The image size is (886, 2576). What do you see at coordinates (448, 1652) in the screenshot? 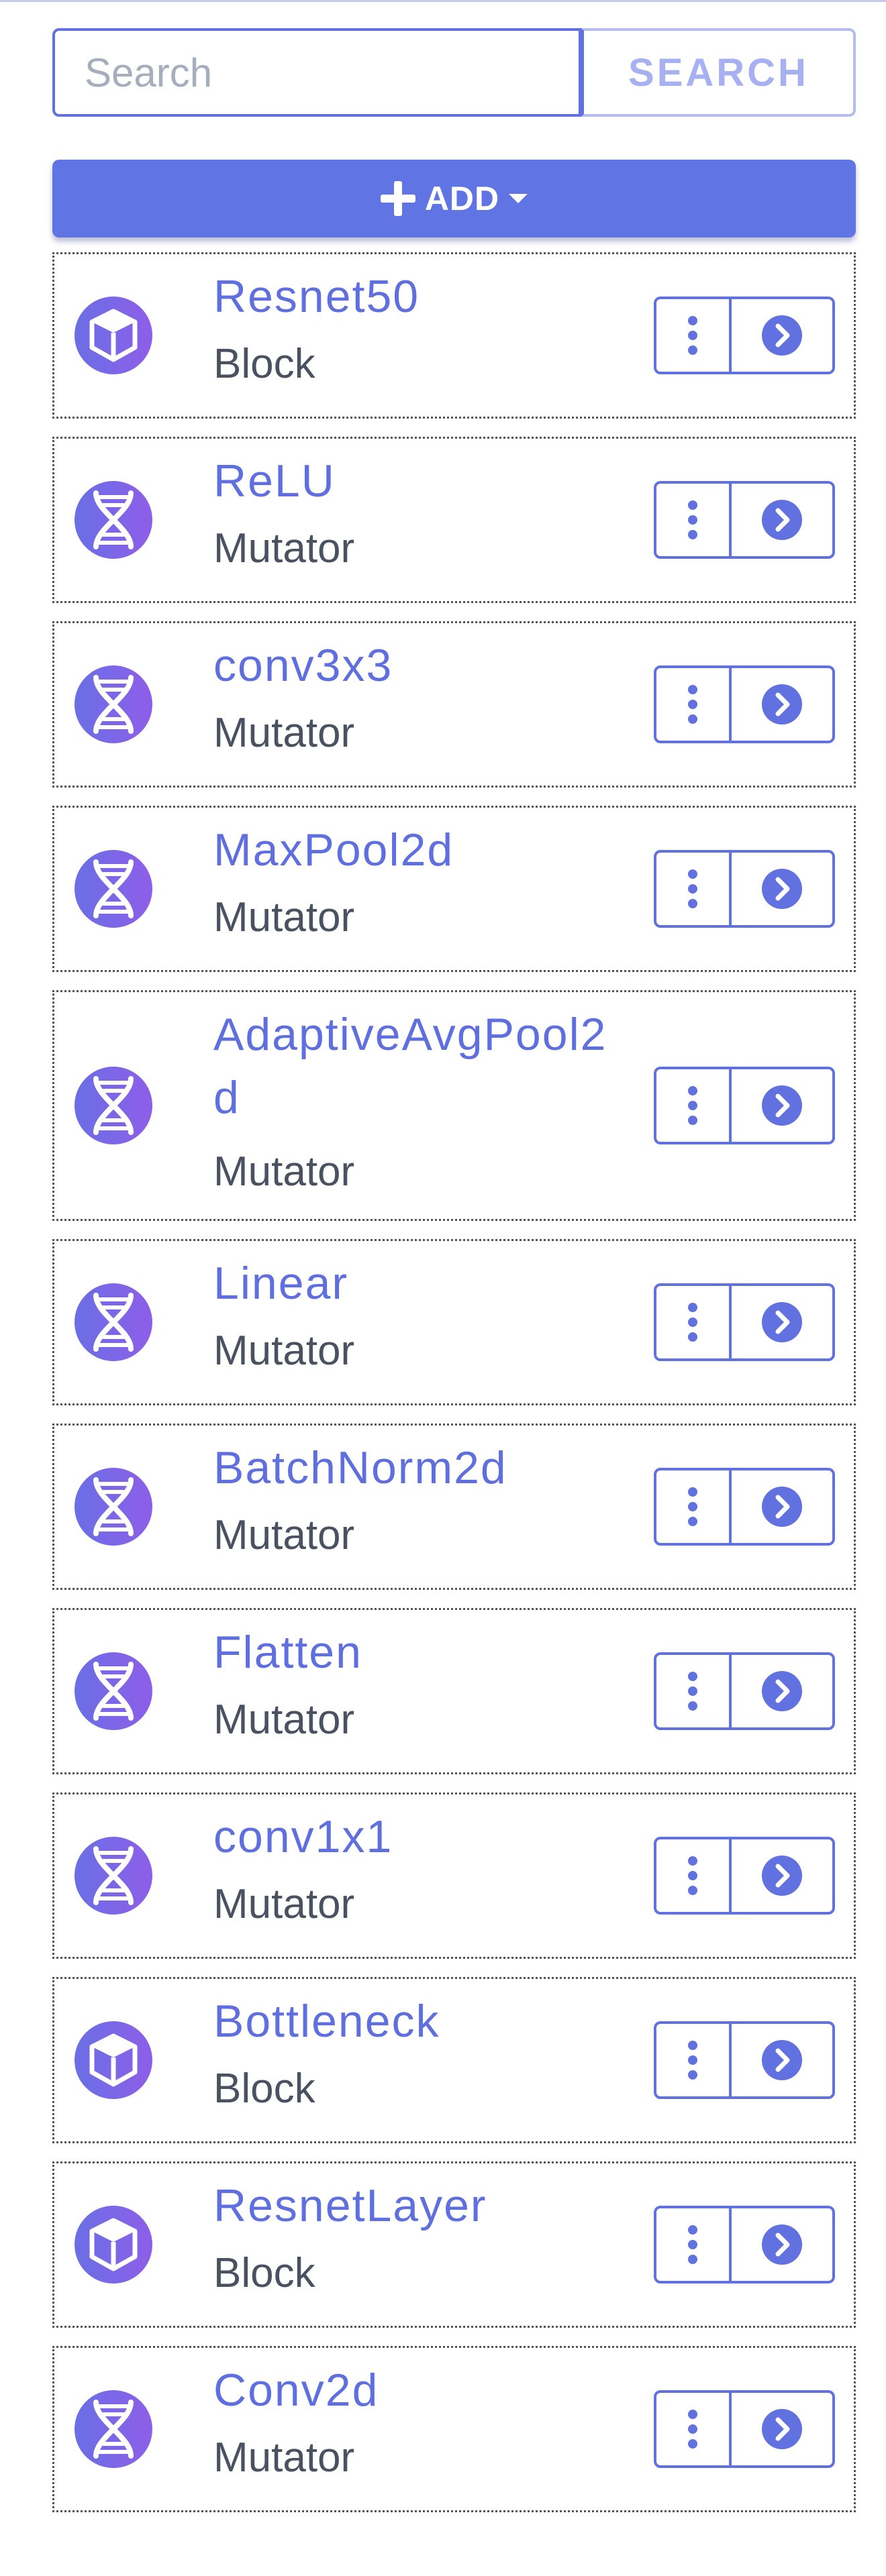
I see `item-title: Flatten` at bounding box center [448, 1652].